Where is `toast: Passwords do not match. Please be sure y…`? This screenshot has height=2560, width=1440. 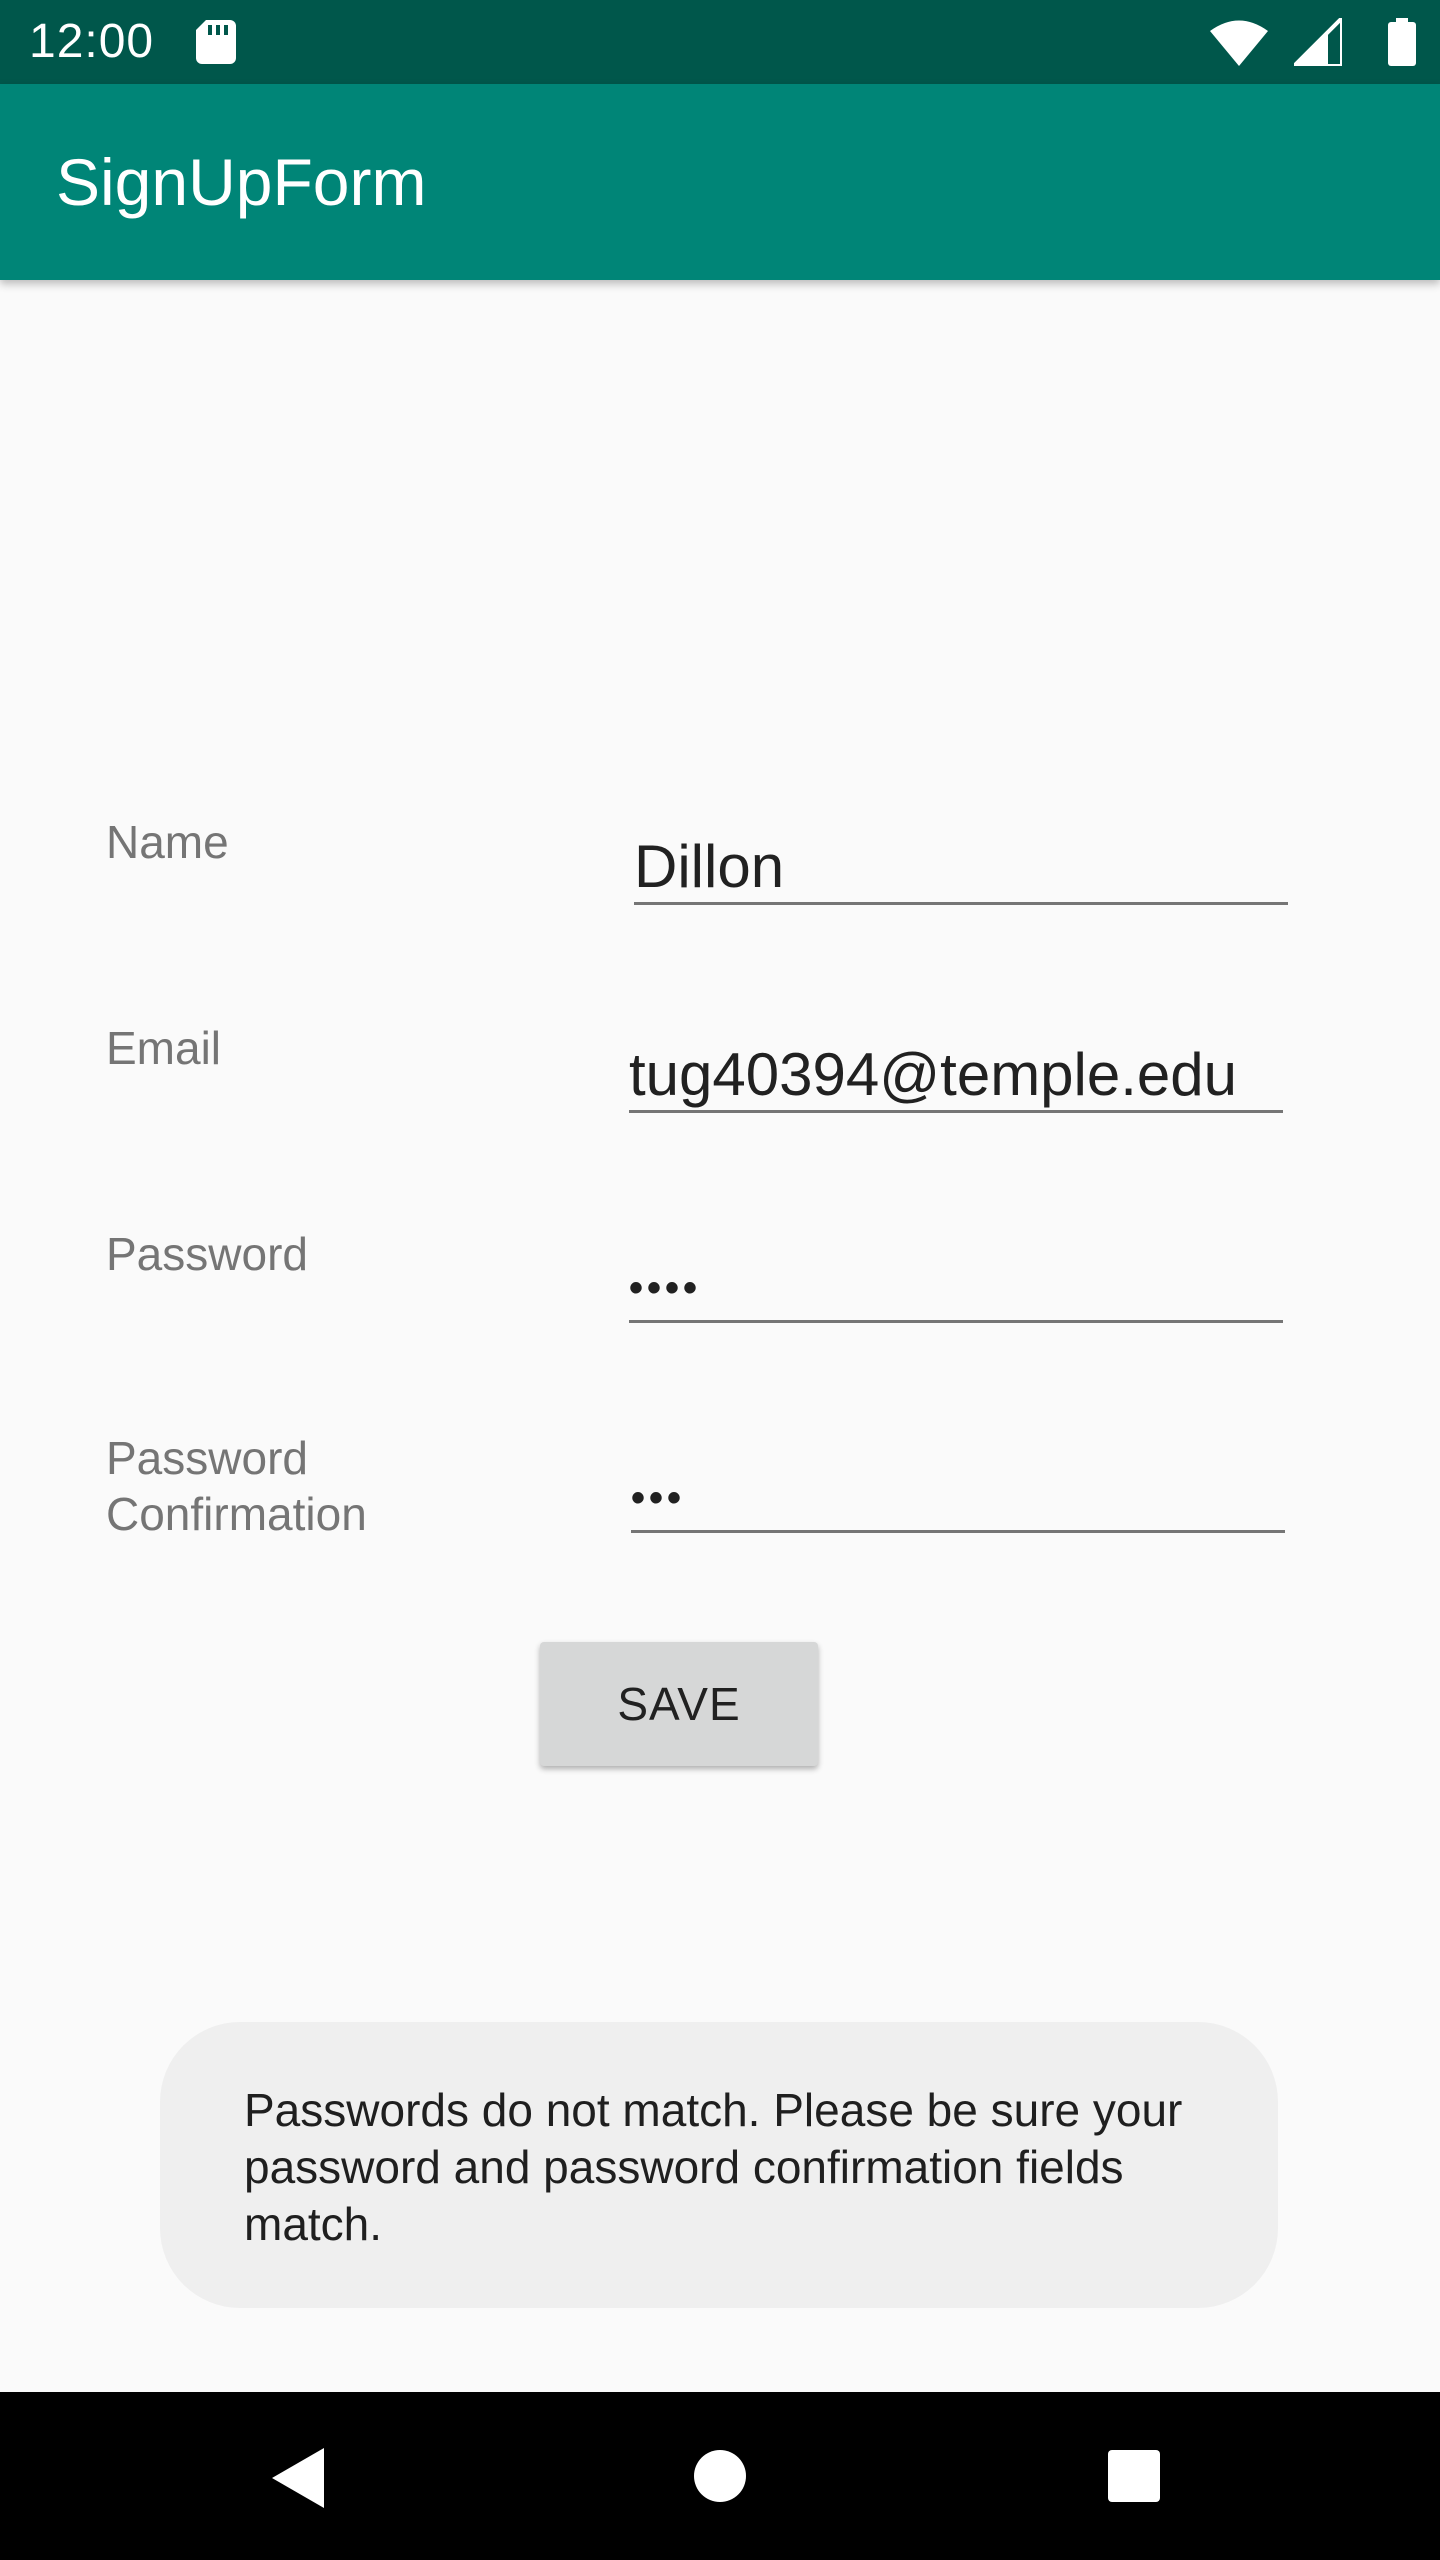
toast: Passwords do not match. Please be sure y… is located at coordinates (719, 2165).